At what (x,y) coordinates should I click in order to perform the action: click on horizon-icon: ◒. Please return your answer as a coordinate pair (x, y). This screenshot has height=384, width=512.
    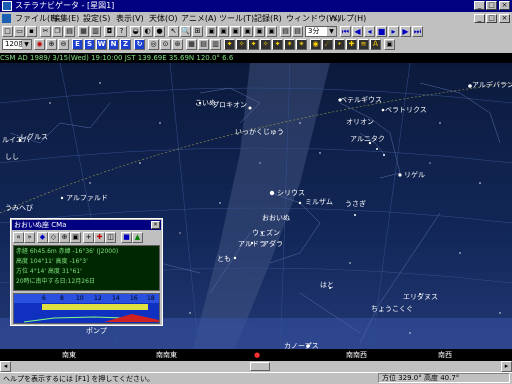
    Looking at the image, I should click on (135, 31).